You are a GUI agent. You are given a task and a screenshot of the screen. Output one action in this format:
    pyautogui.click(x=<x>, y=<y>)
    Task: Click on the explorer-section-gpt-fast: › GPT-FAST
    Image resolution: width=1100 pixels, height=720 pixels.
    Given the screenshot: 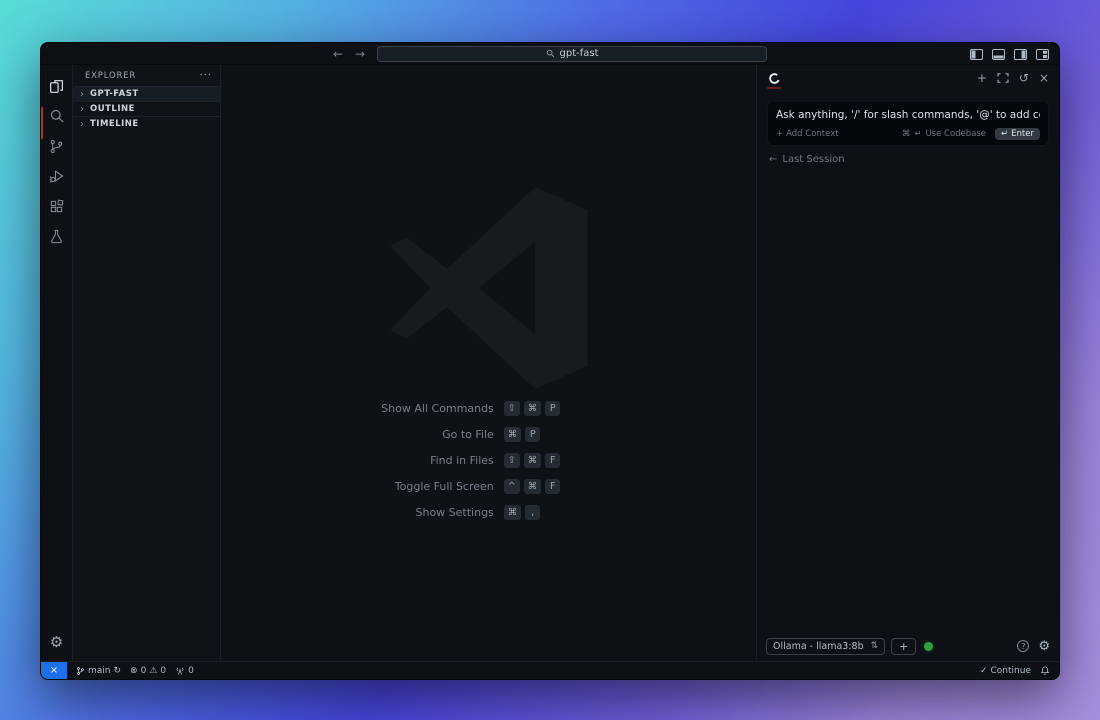 What is the action you would take?
    pyautogui.click(x=146, y=93)
    